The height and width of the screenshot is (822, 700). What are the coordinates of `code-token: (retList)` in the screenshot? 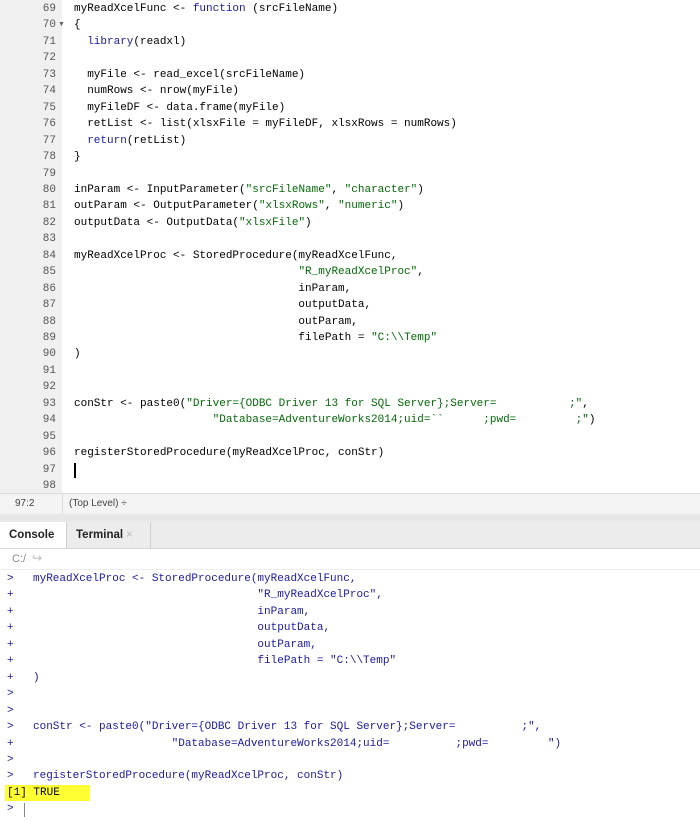 It's located at (156, 140).